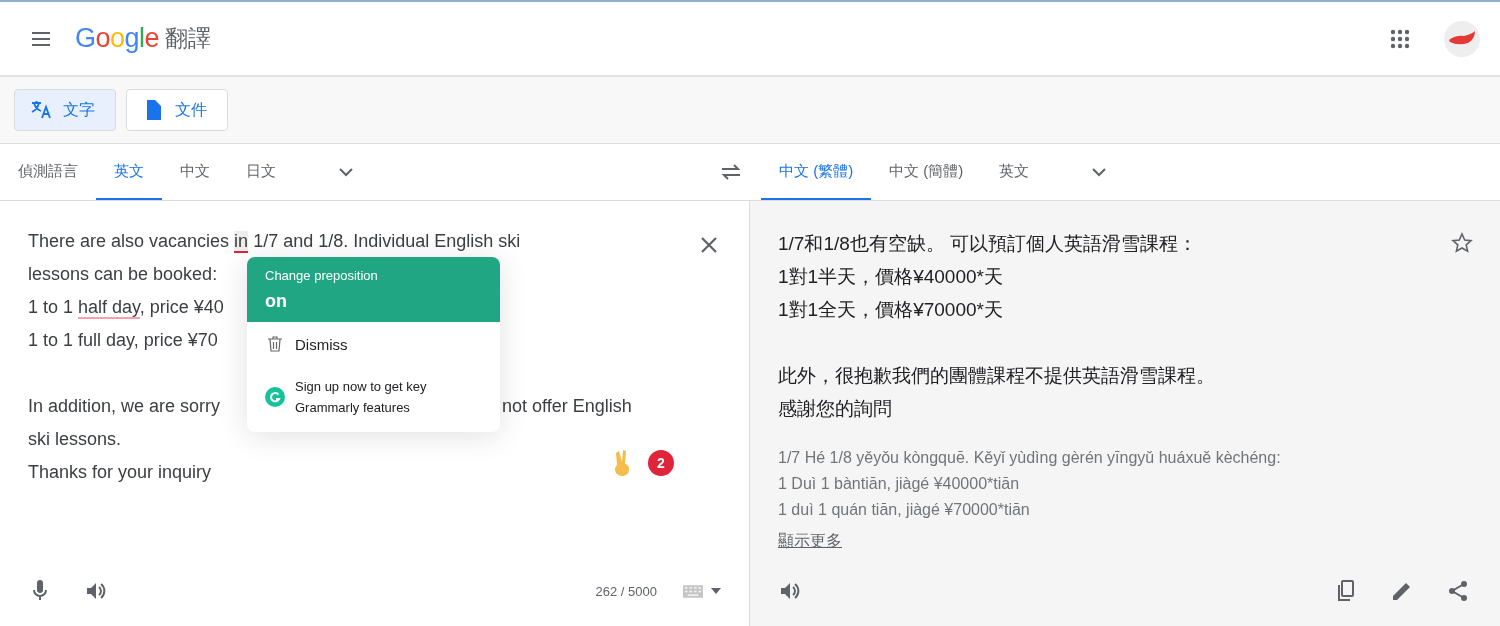  I want to click on romanization-line: 1 duì 1 quán tiān, jiàgé ¥70000*tiān, so click(904, 510).